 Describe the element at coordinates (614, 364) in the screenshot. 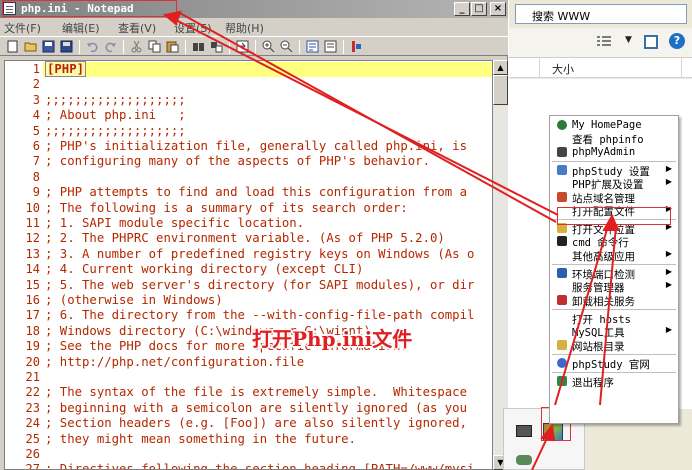

I see `context-menu-item: phpStudy 官网` at that location.